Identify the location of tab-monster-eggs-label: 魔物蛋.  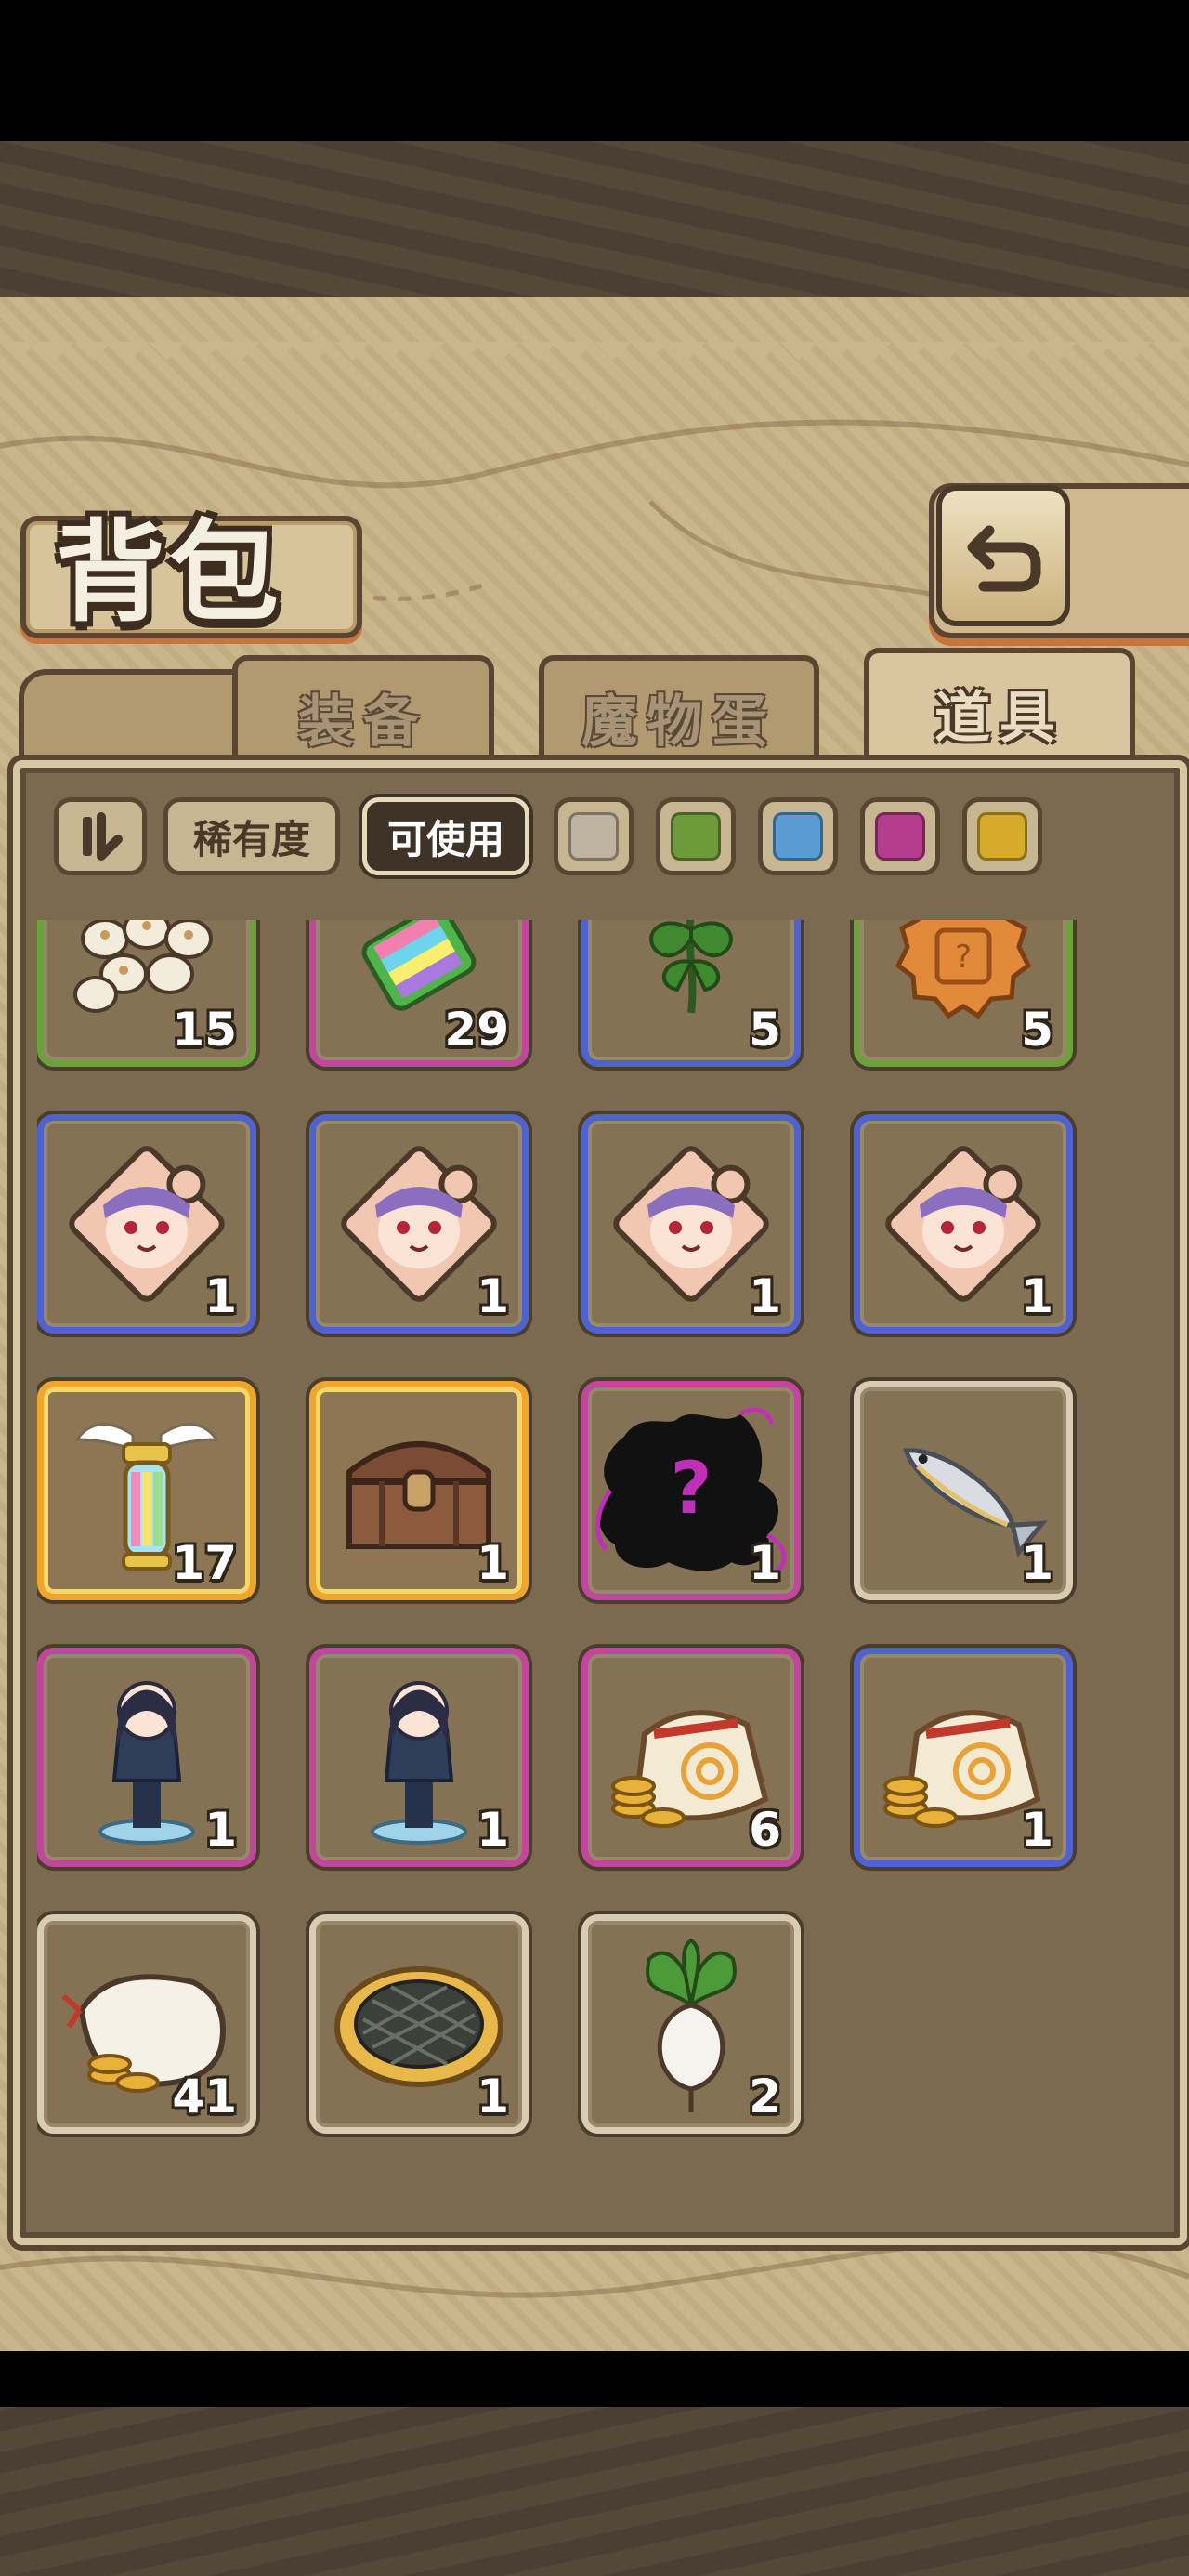
(679, 722).